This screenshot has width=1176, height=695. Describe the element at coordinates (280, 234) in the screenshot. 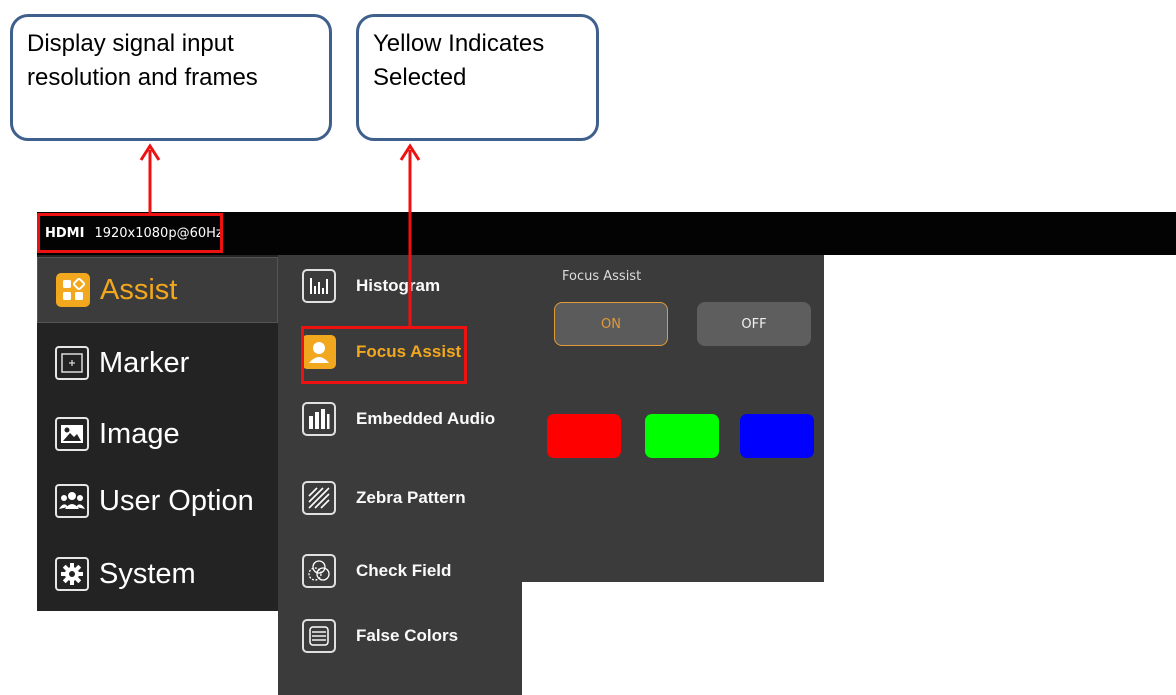

I see `callout-arrows` at that location.